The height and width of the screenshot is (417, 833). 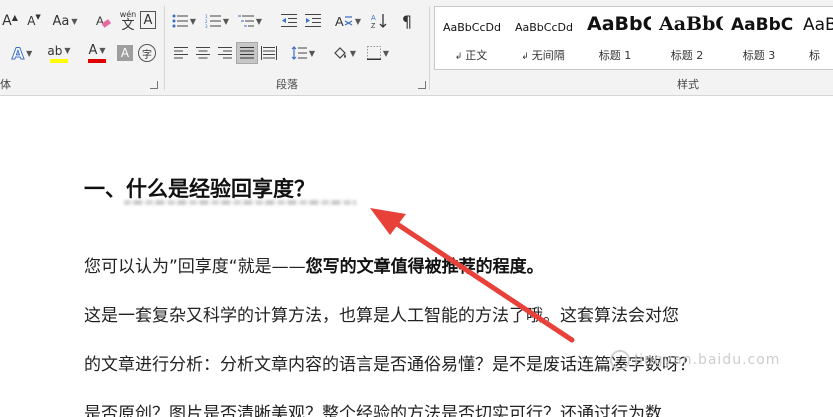 I want to click on indent-icon, so click(x=313, y=20).